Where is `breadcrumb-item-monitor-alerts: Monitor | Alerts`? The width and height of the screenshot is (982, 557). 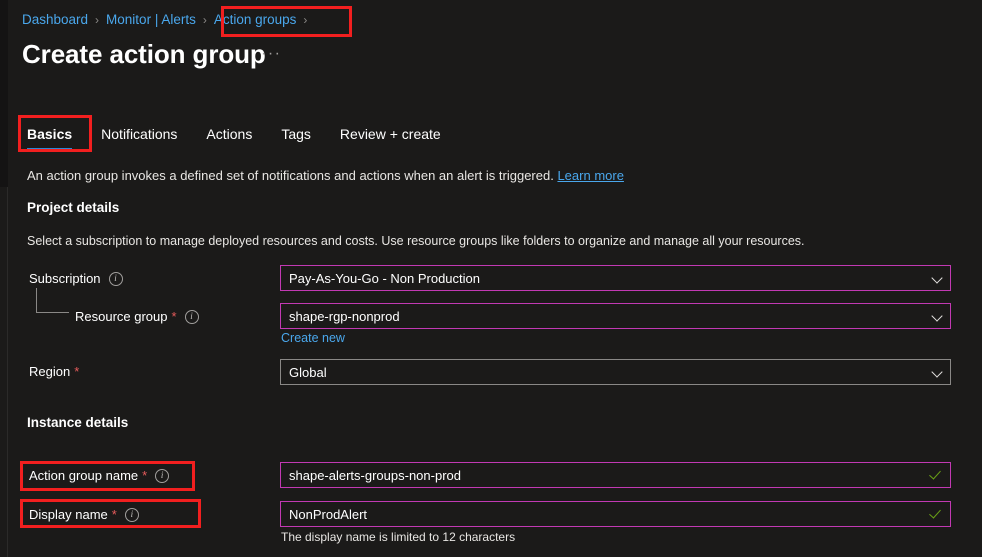 breadcrumb-item-monitor-alerts: Monitor | Alerts is located at coordinates (151, 20).